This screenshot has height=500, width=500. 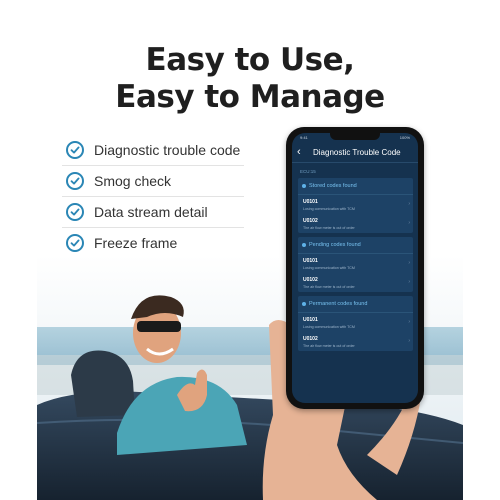 I want to click on code-group-title: Pending codes found, so click(x=335, y=245).